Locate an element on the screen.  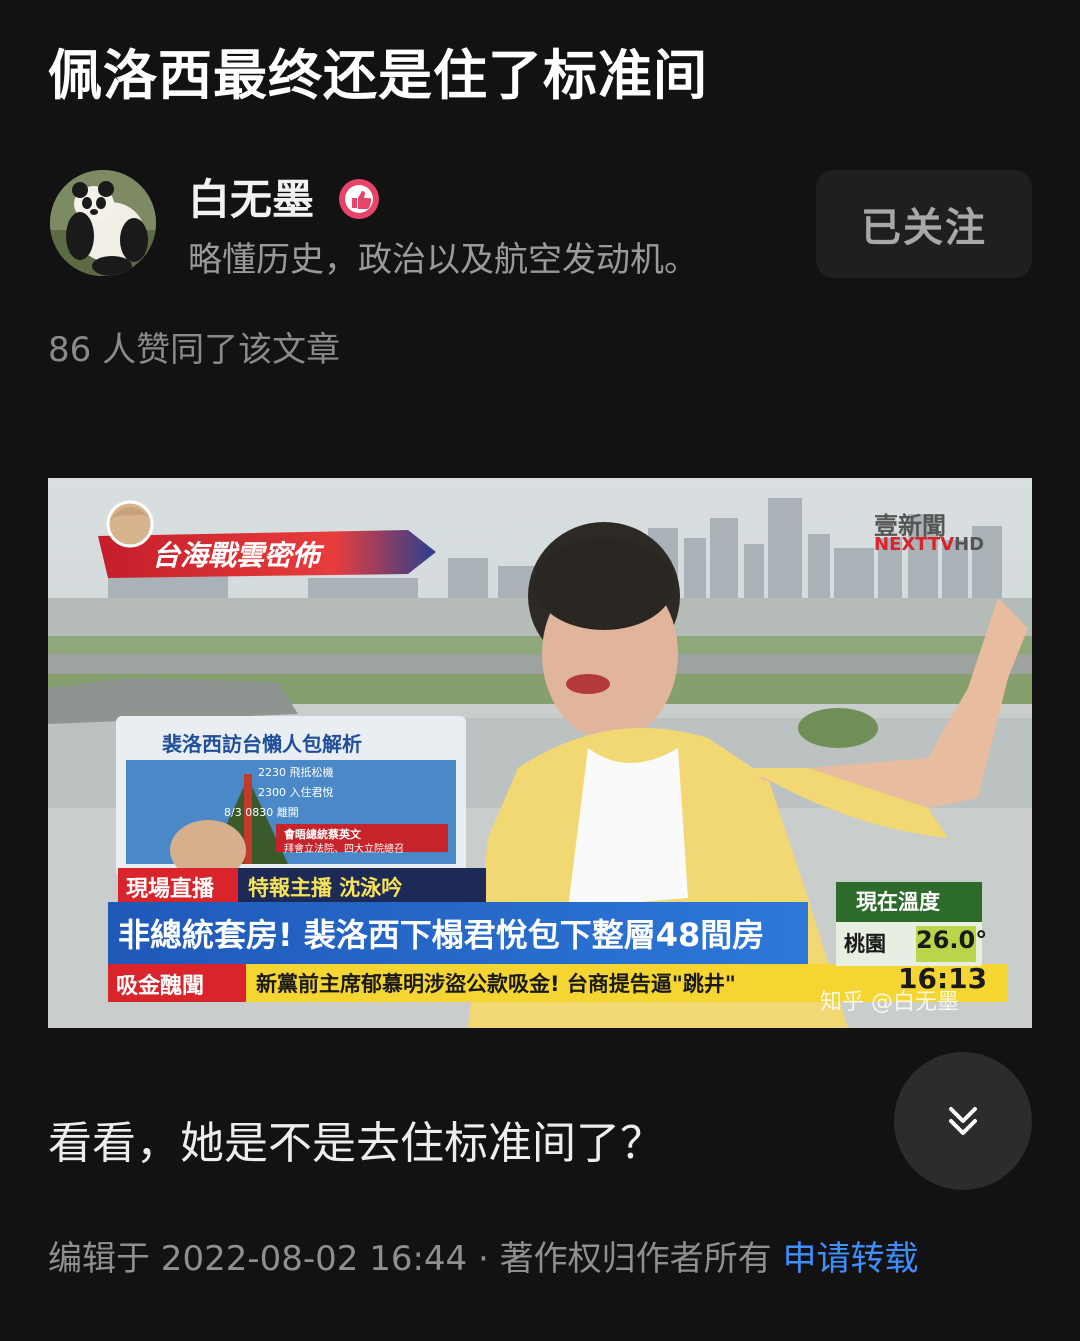
temp-value: 26.0° is located at coordinates (952, 940).